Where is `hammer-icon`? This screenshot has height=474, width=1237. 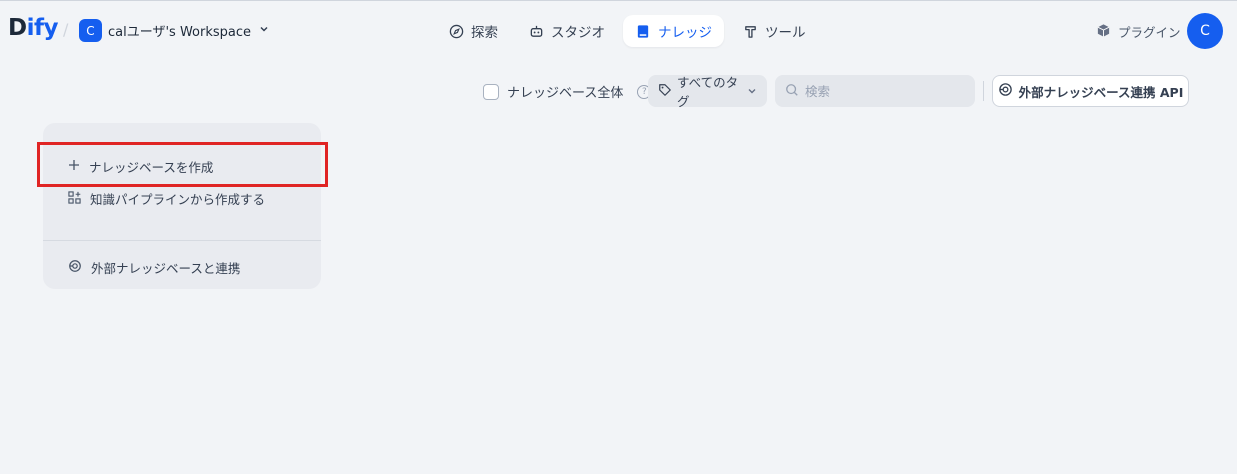
hammer-icon is located at coordinates (750, 31).